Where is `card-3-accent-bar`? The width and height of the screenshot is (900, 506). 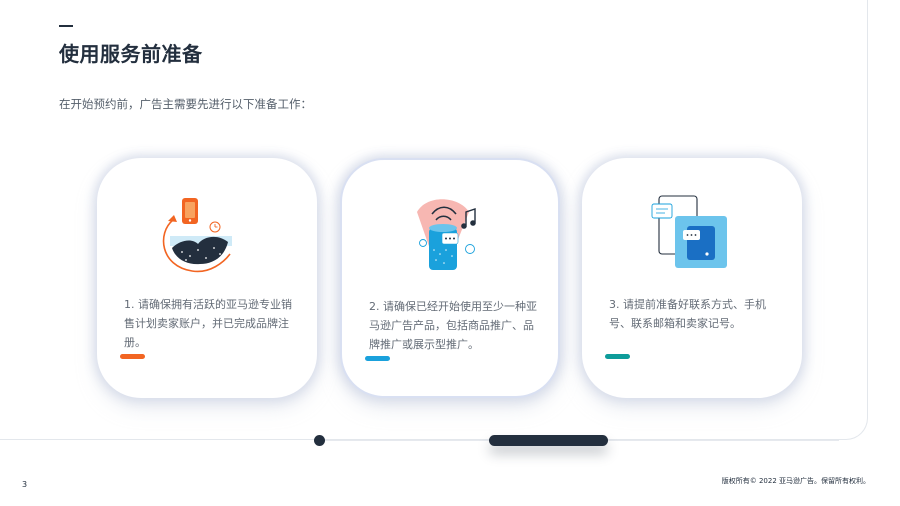 card-3-accent-bar is located at coordinates (617, 356).